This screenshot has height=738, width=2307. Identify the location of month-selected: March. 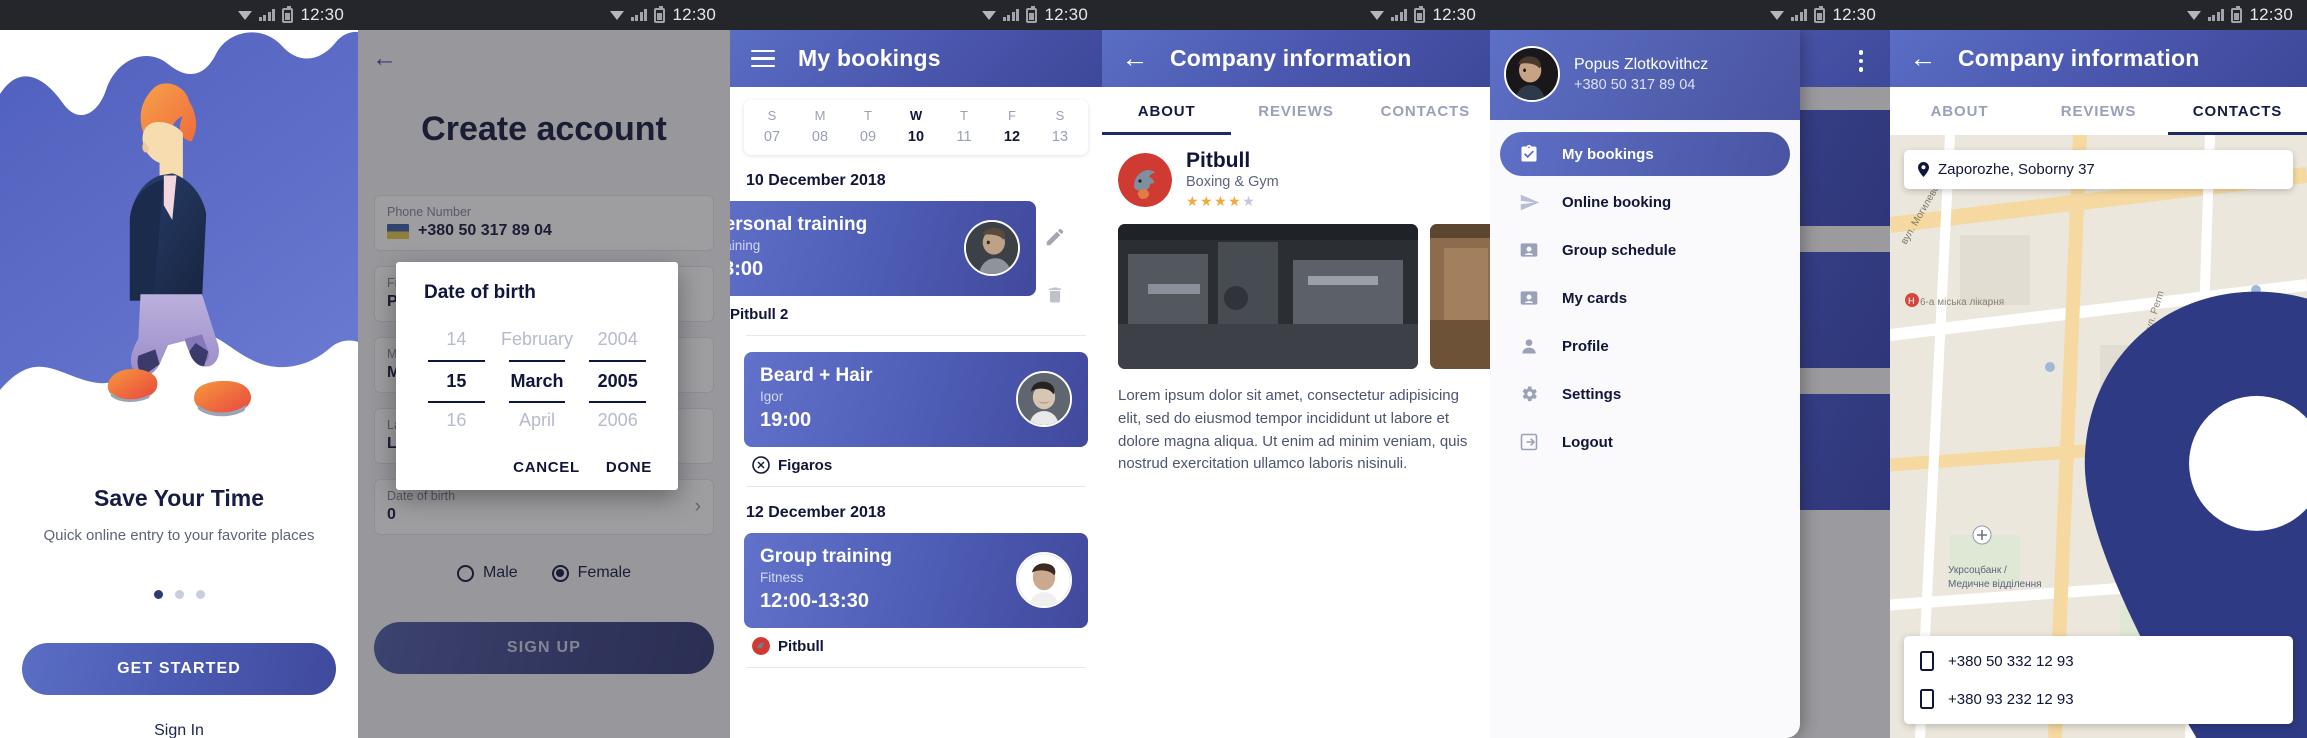
(537, 381).